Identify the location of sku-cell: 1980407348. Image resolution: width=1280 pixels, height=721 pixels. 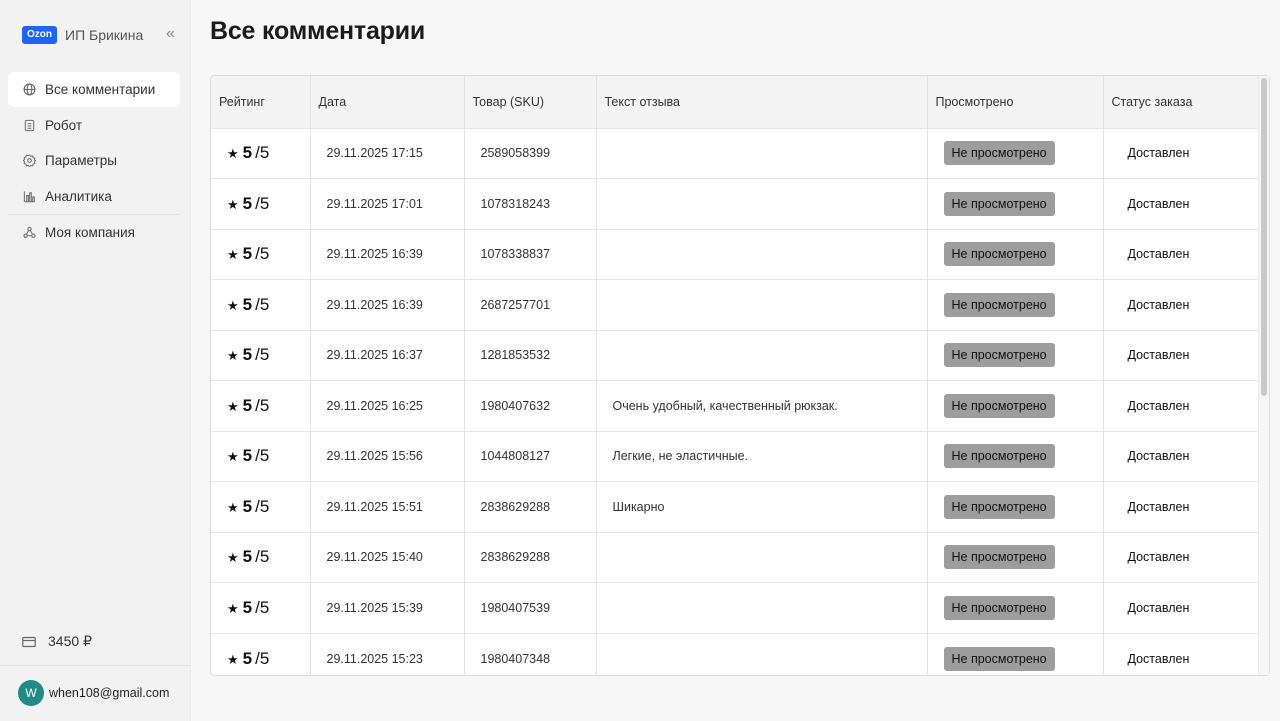
(530, 653).